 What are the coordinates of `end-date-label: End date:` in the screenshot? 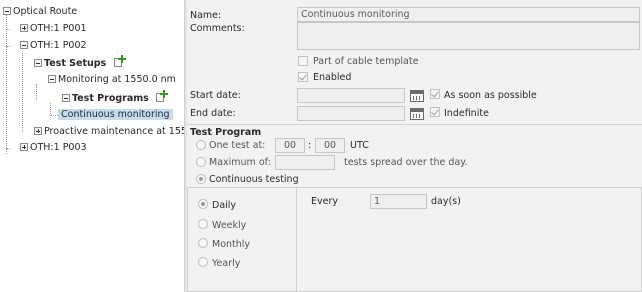 It's located at (213, 113).